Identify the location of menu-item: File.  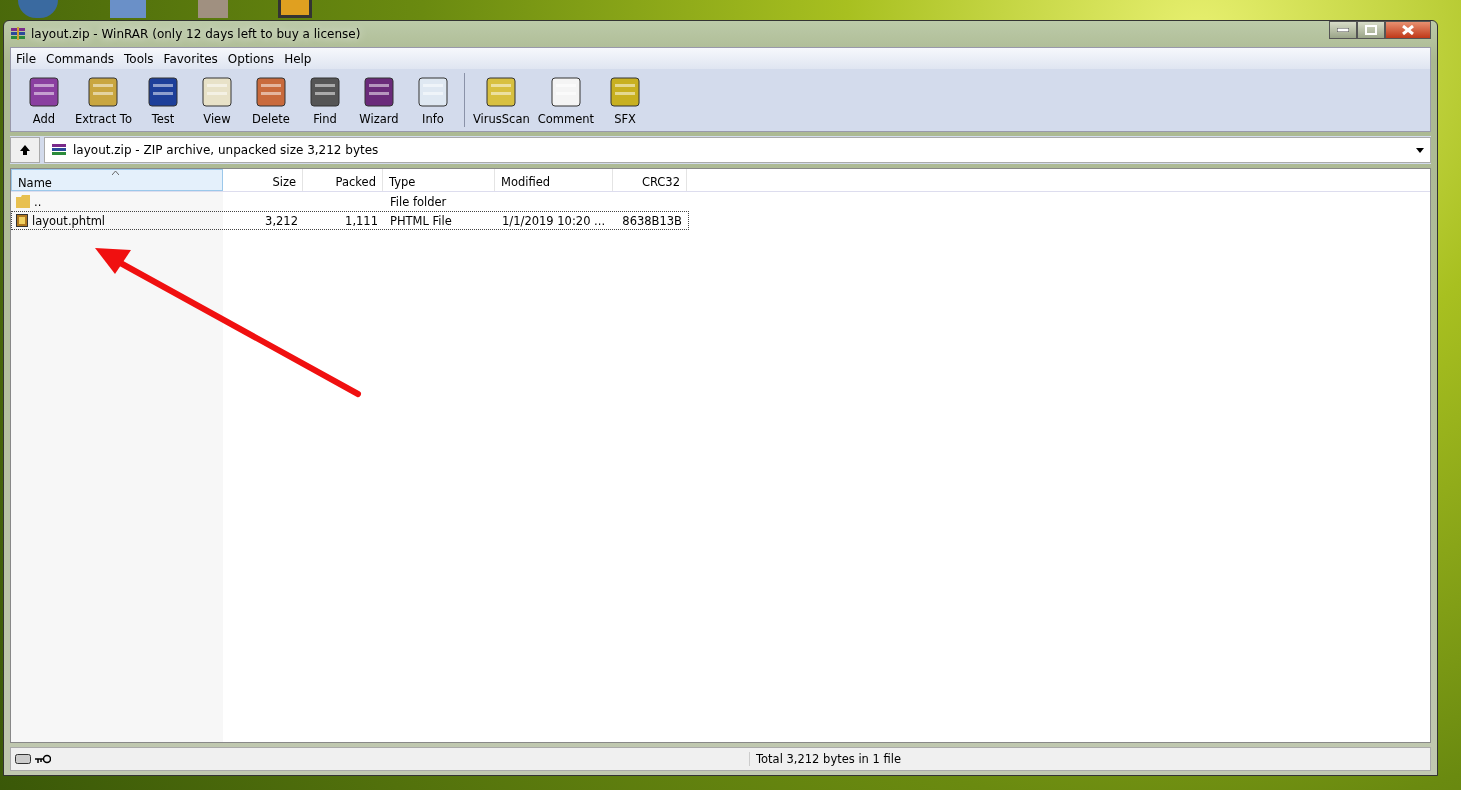
(26, 58).